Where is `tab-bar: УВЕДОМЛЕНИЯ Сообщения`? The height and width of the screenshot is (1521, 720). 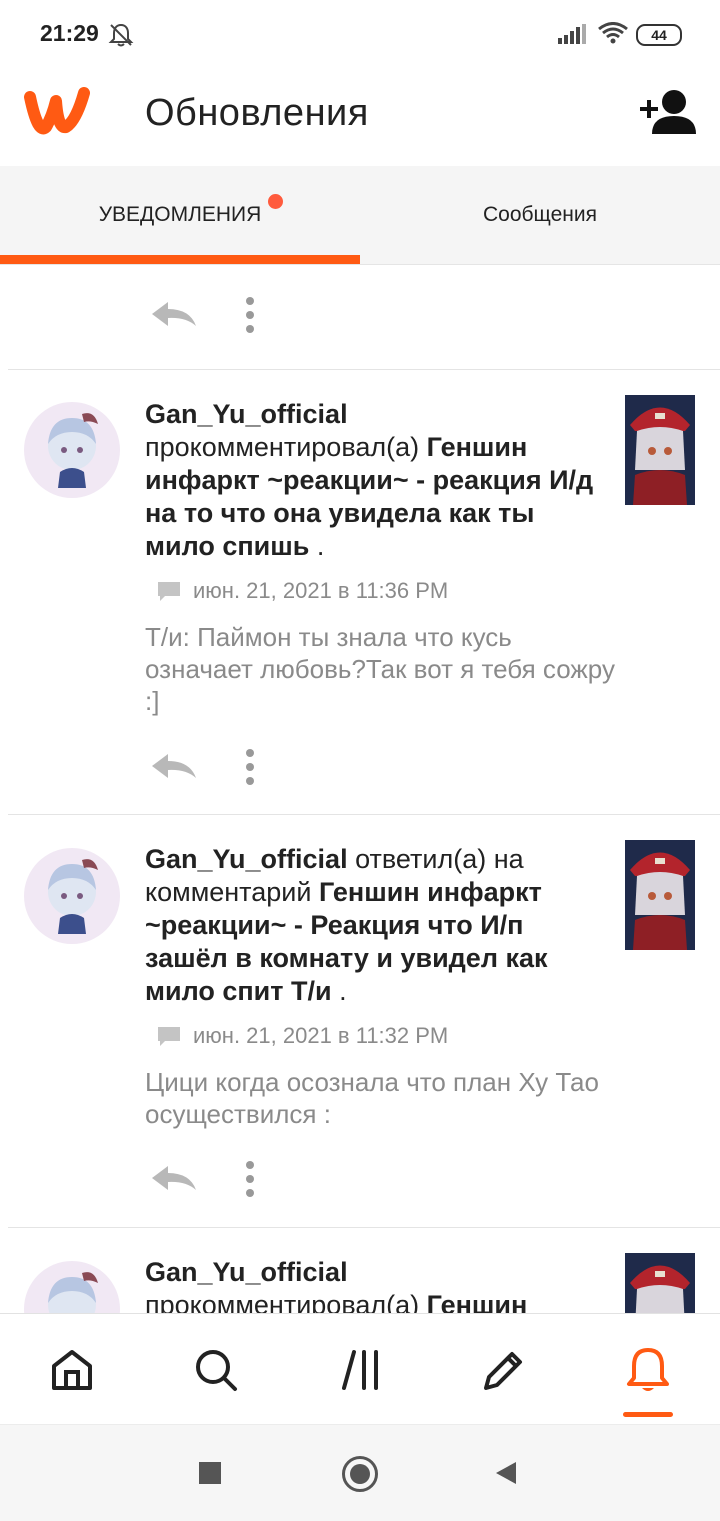
tab-bar: УВЕДОМЛЕНИЯ Сообщения is located at coordinates (360, 215).